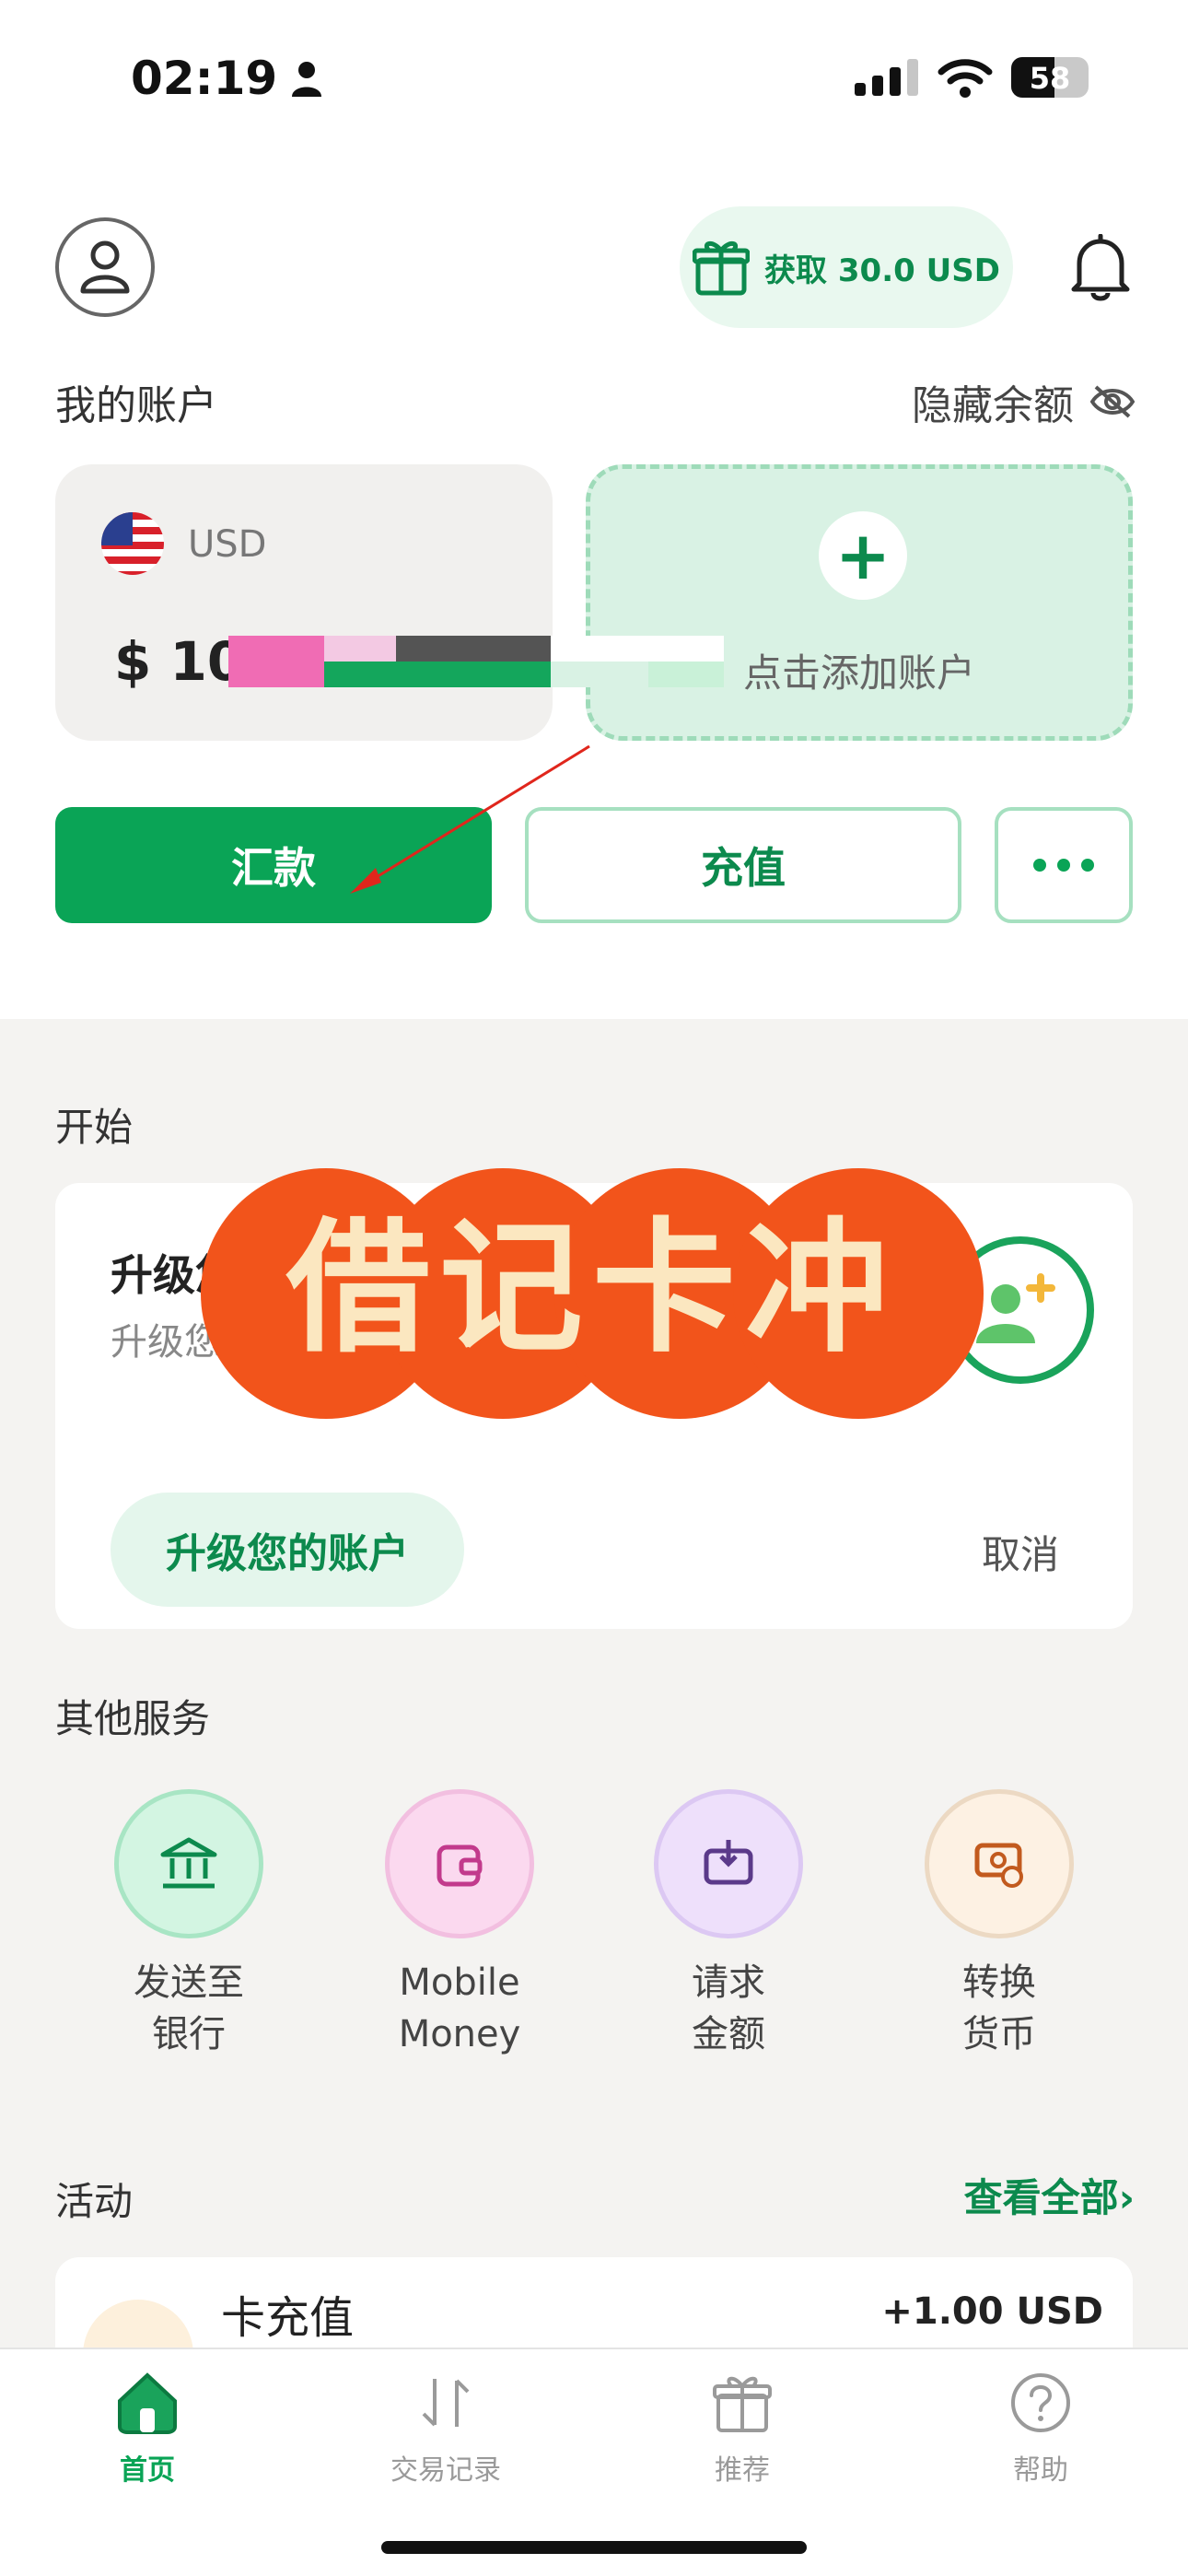  Describe the element at coordinates (189, 1982) in the screenshot. I see `service-label: 发送至` at that location.